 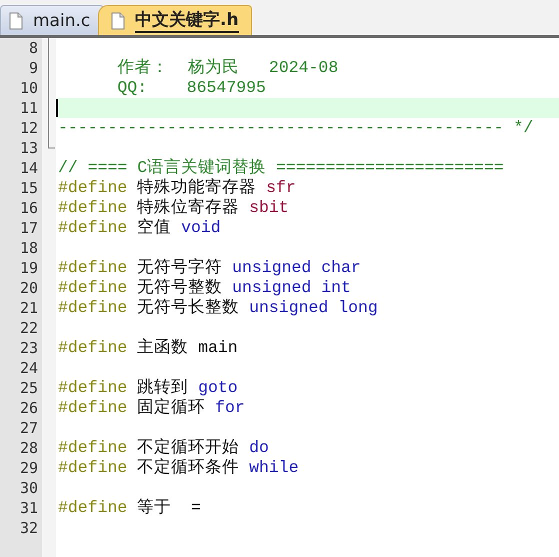 What do you see at coordinates (29, 88) in the screenshot?
I see `line-number: 10` at bounding box center [29, 88].